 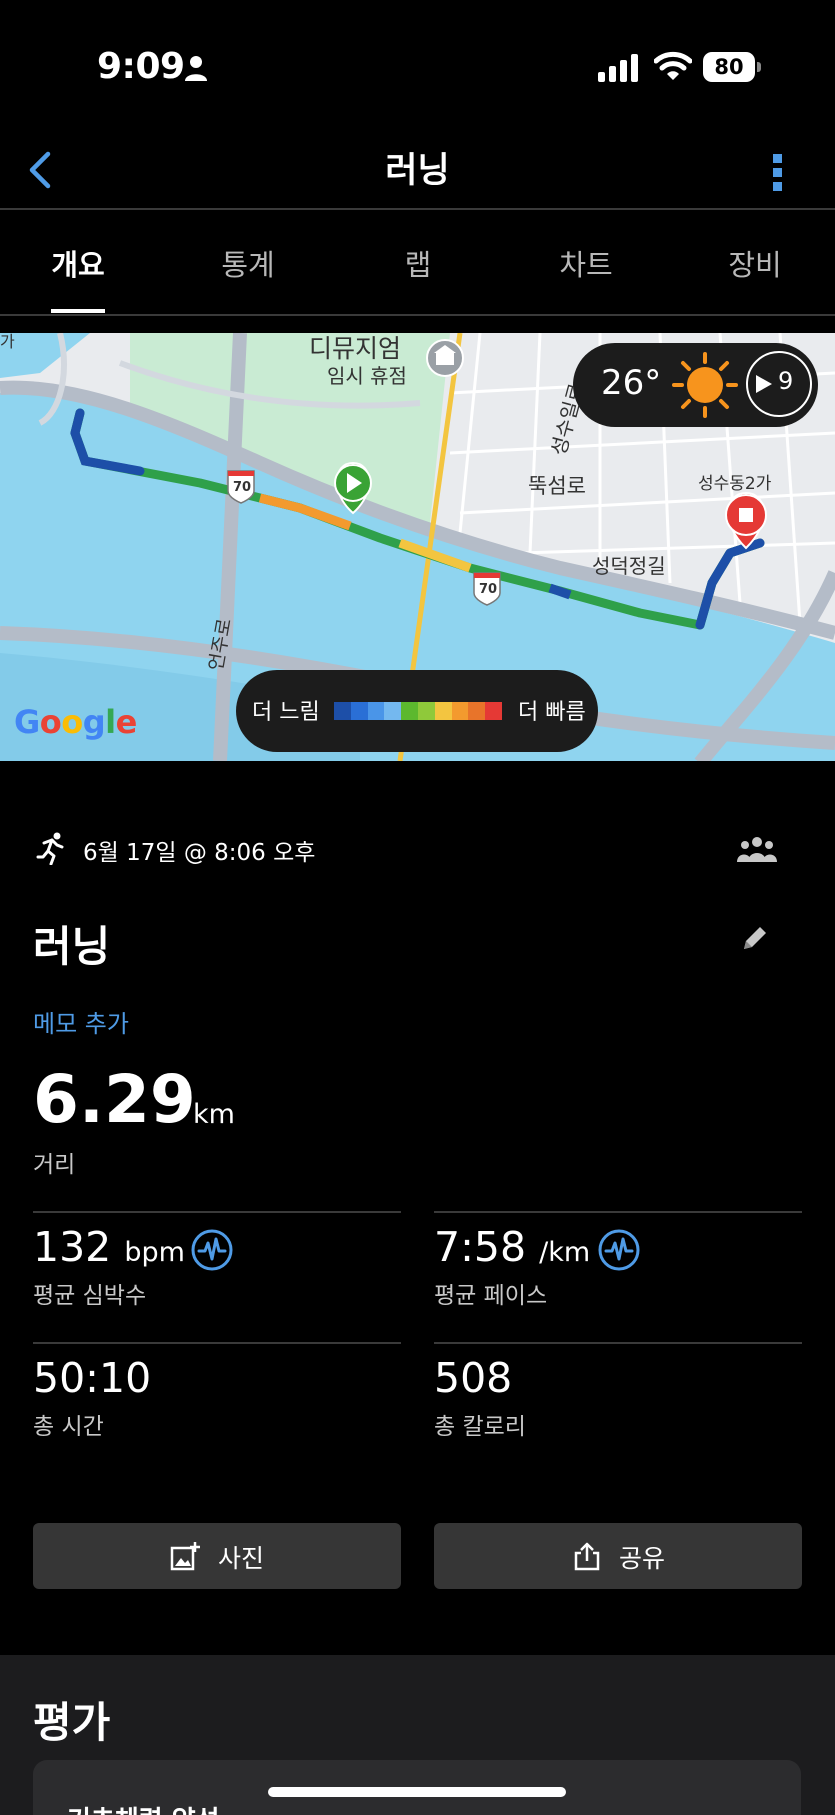 I want to click on highway-label-70-b: 70, so click(x=488, y=589).